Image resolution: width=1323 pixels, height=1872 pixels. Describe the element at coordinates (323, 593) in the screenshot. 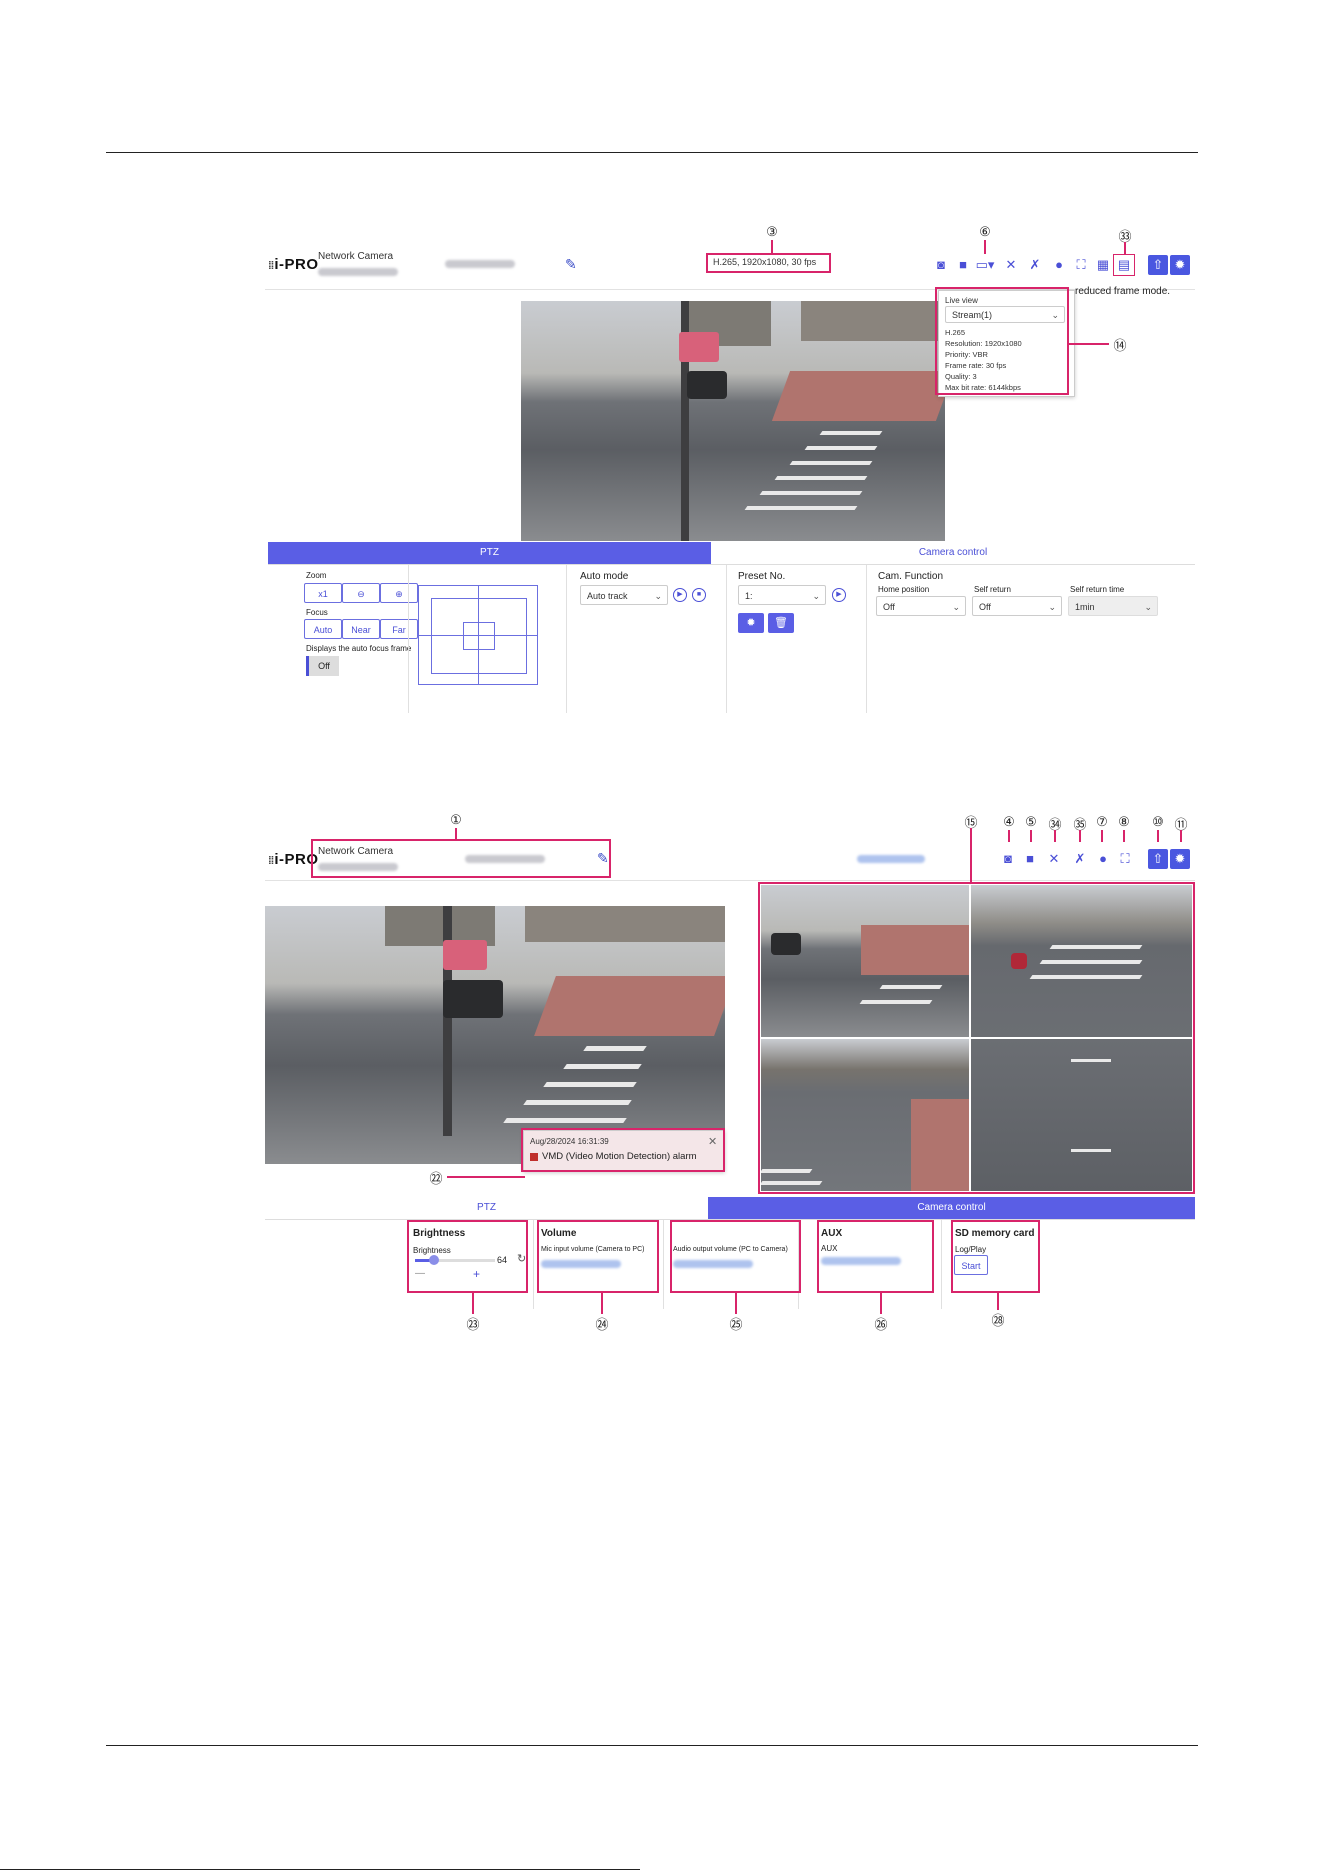

I see `zoom-x1-button: x1` at that location.